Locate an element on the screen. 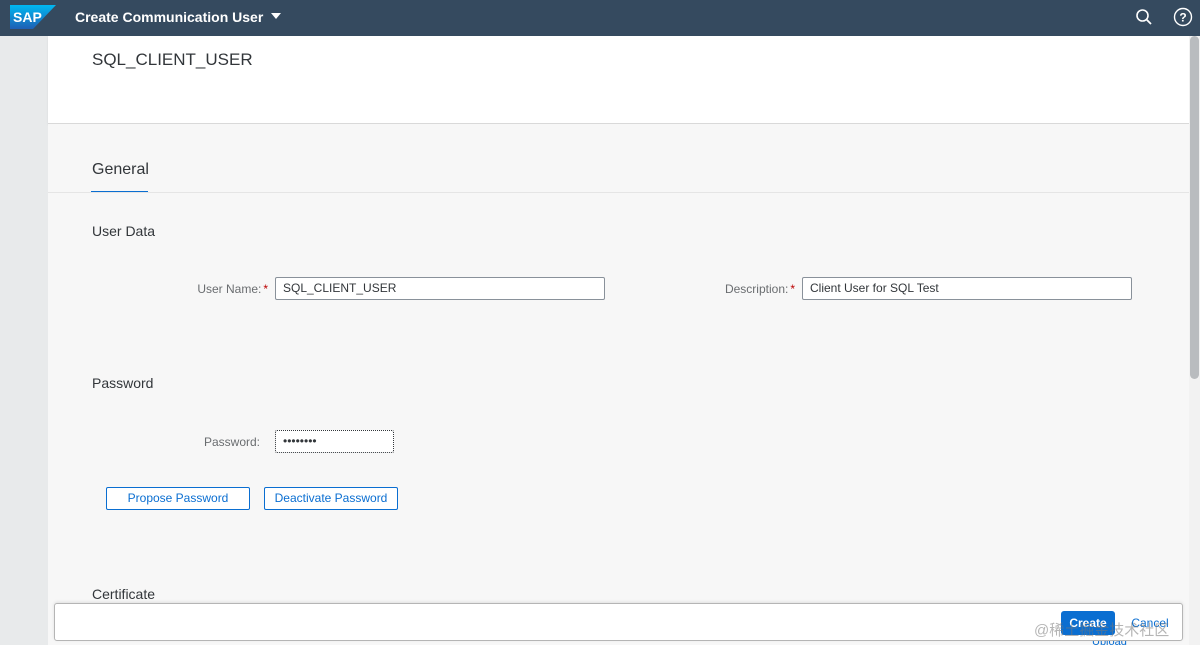  page-title: SQL_CLIENT_USER is located at coordinates (172, 59).